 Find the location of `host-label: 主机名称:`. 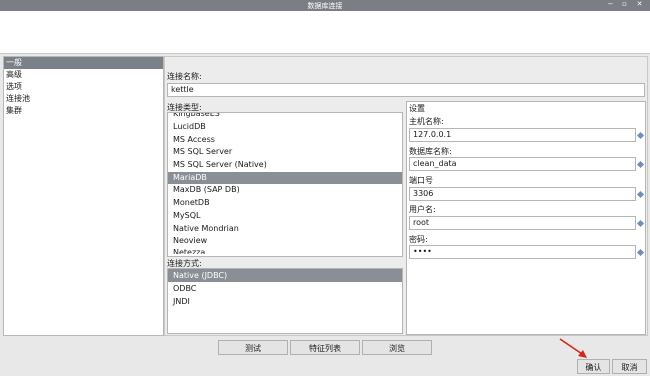

host-label: 主机名称: is located at coordinates (426, 121).